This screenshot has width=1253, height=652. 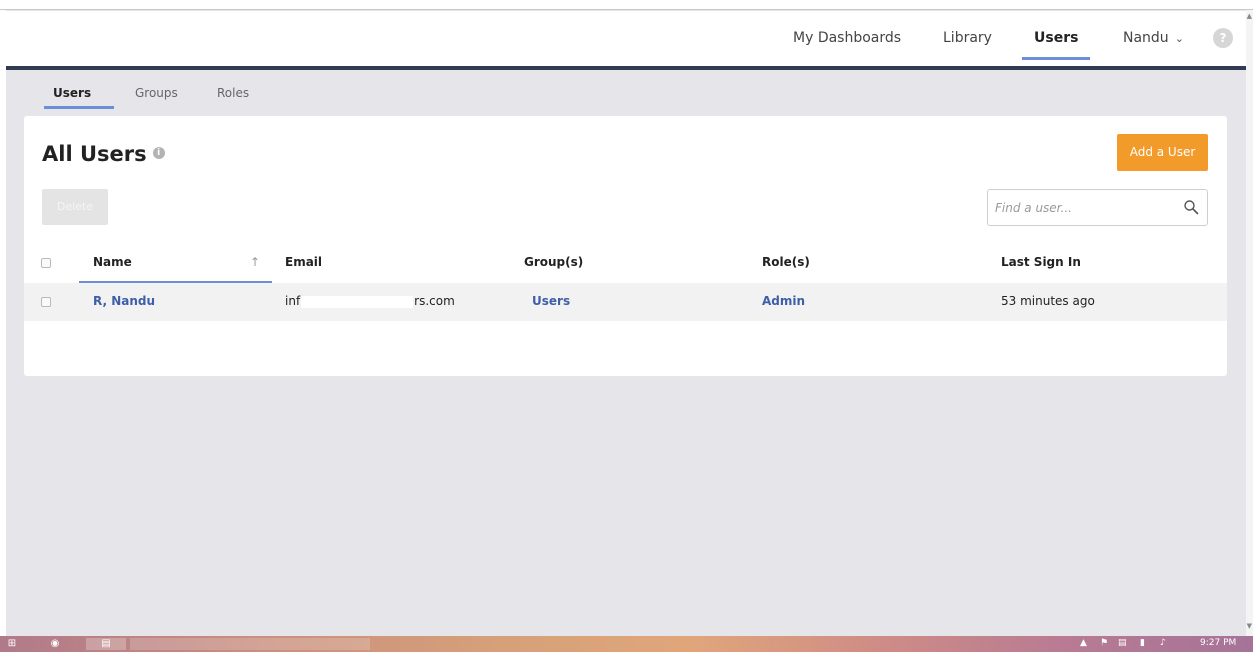 What do you see at coordinates (1163, 643) in the screenshot?
I see `volume-icon: ♪` at bounding box center [1163, 643].